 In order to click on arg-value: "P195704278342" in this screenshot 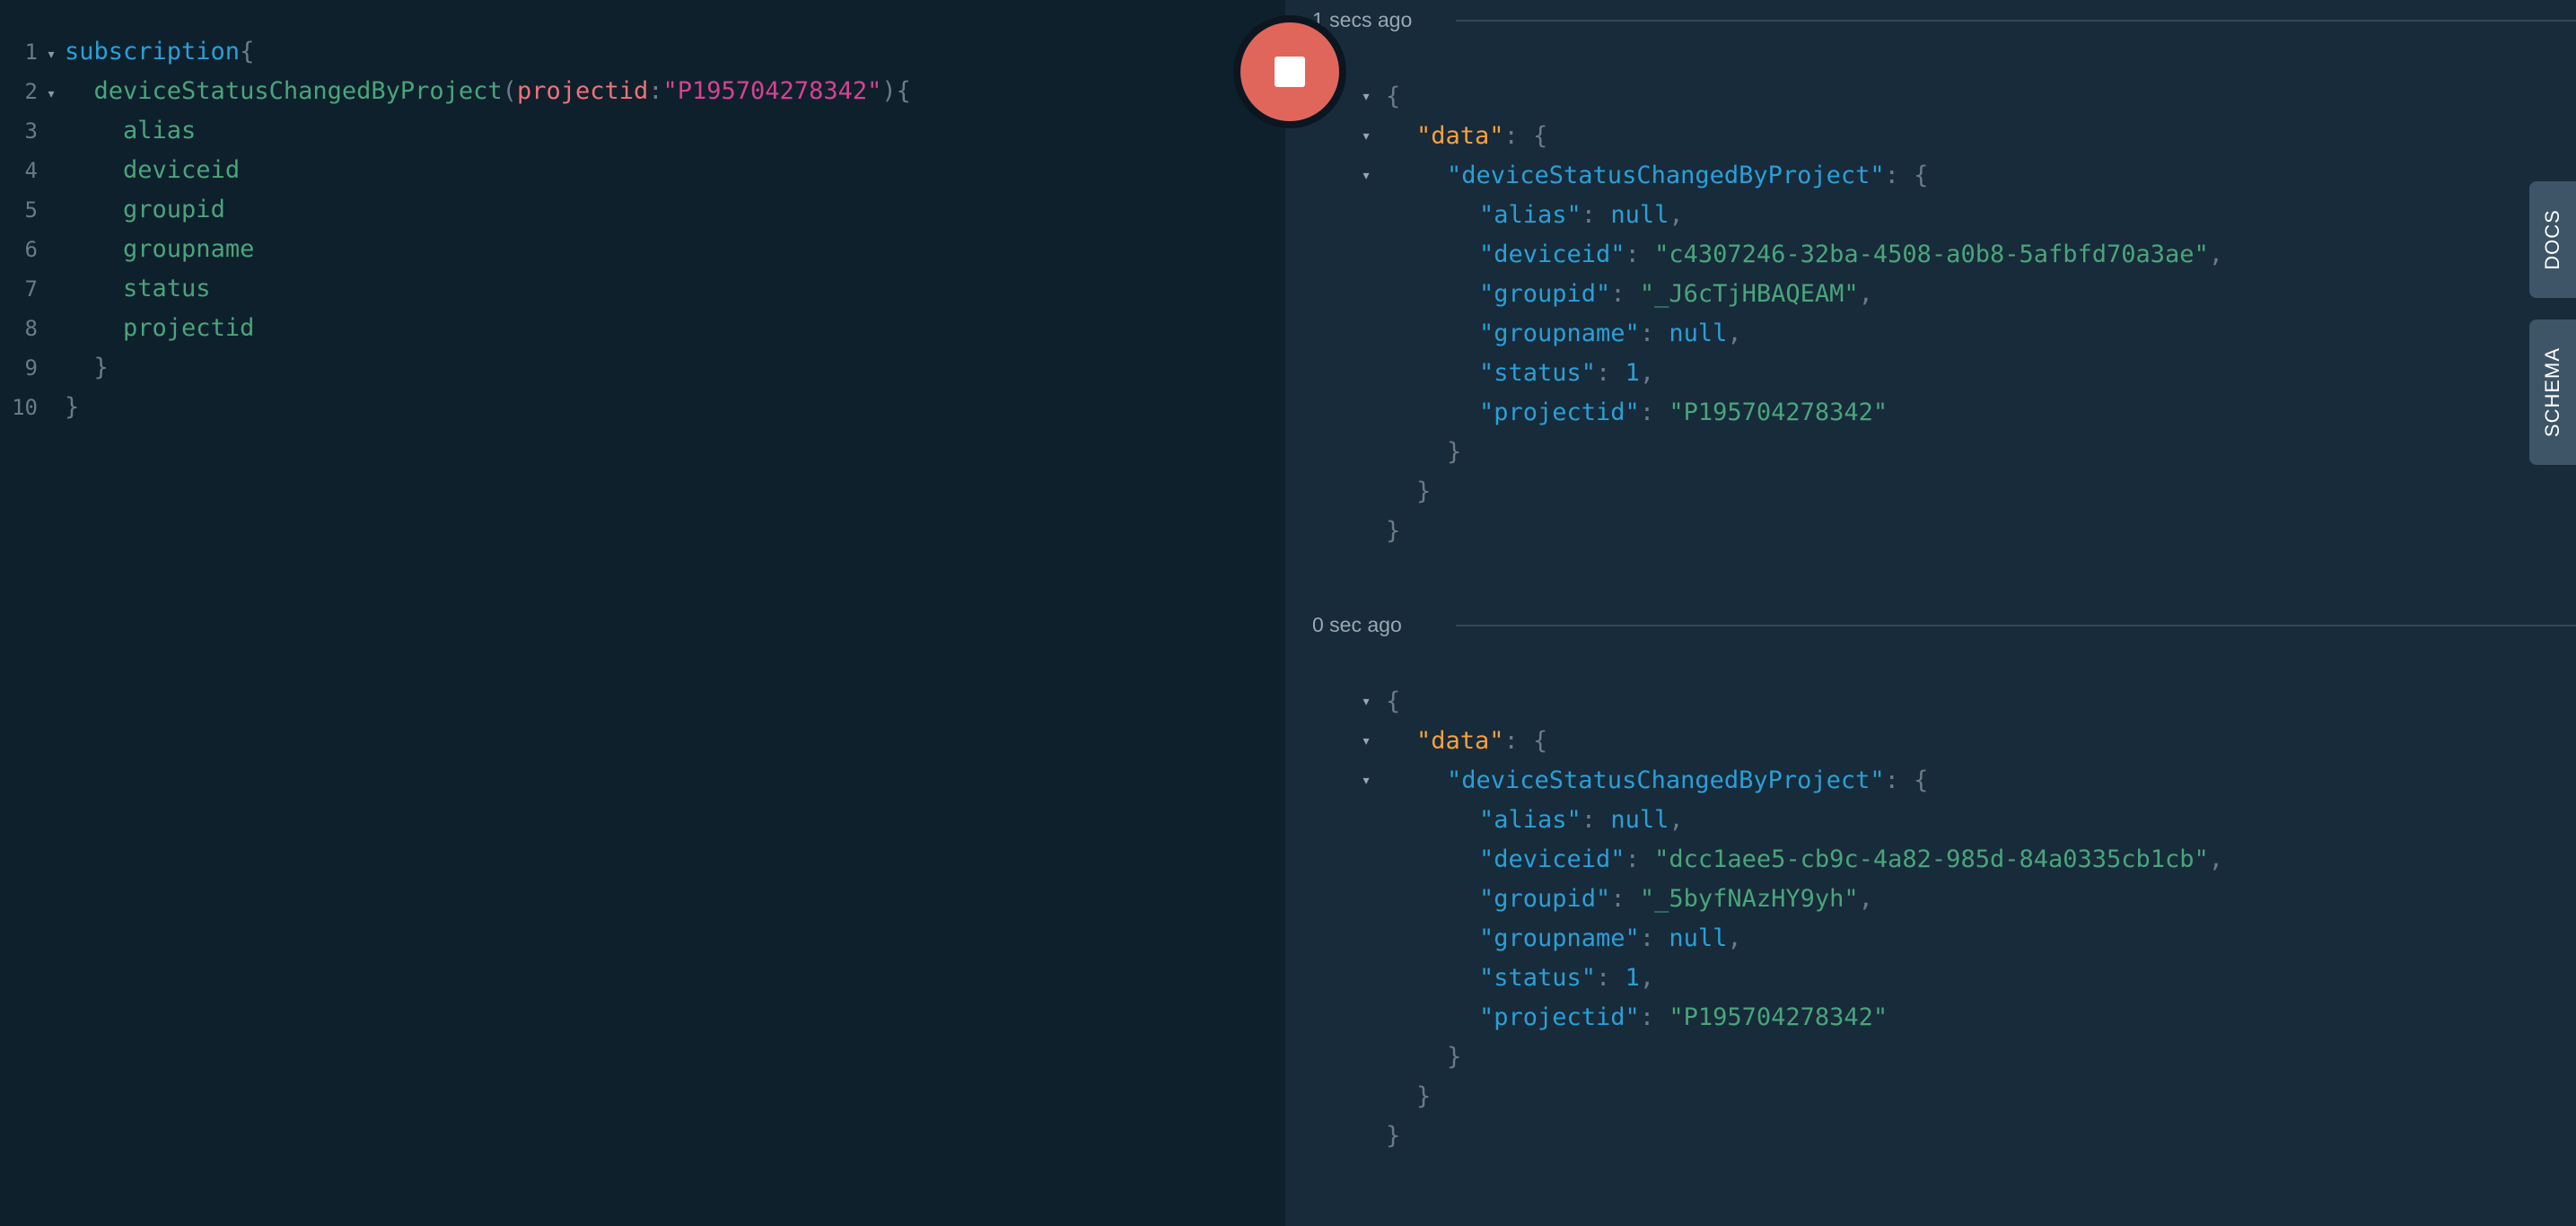, I will do `click(772, 91)`.